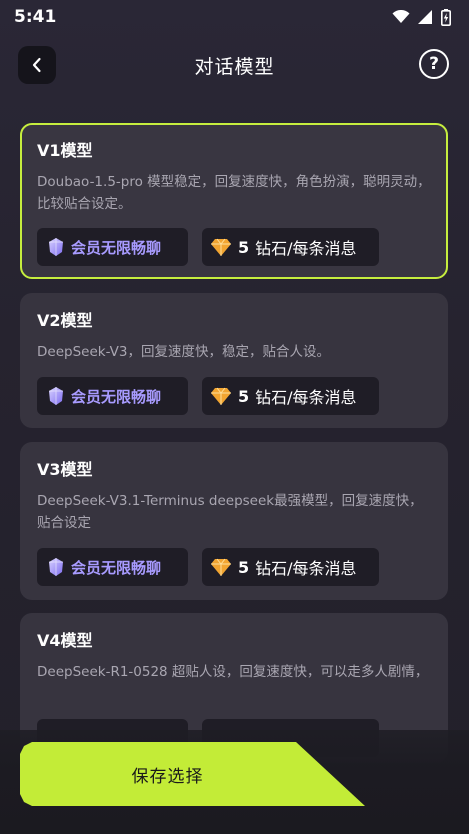  What do you see at coordinates (233, 672) in the screenshot?
I see `model-description: DeepSeek-R1-0528 超贴人设，回复速度快，可以走多人剧情，` at bounding box center [233, 672].